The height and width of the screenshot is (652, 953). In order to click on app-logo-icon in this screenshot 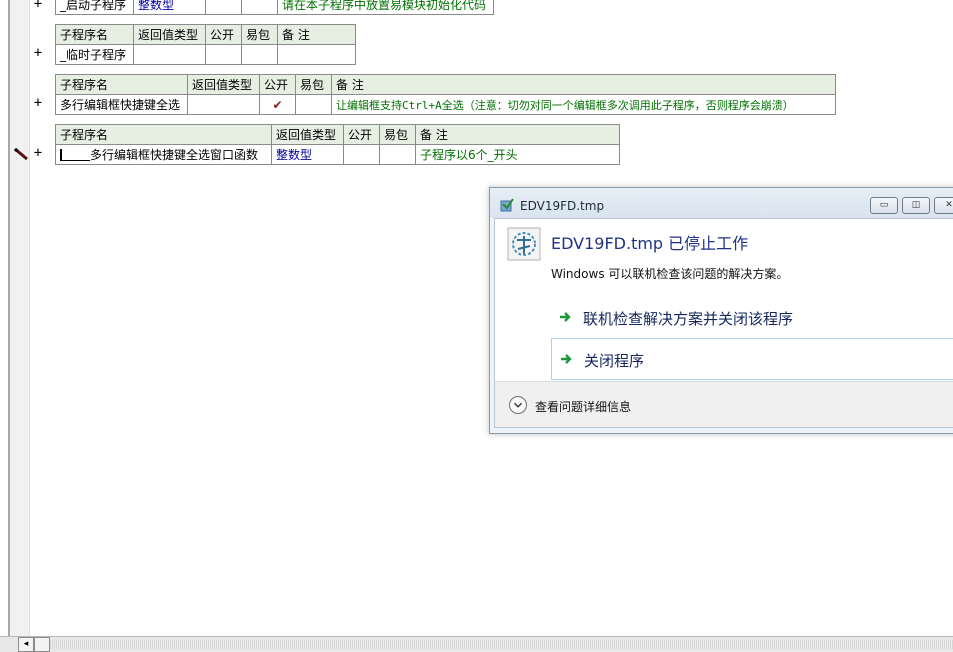, I will do `click(524, 244)`.